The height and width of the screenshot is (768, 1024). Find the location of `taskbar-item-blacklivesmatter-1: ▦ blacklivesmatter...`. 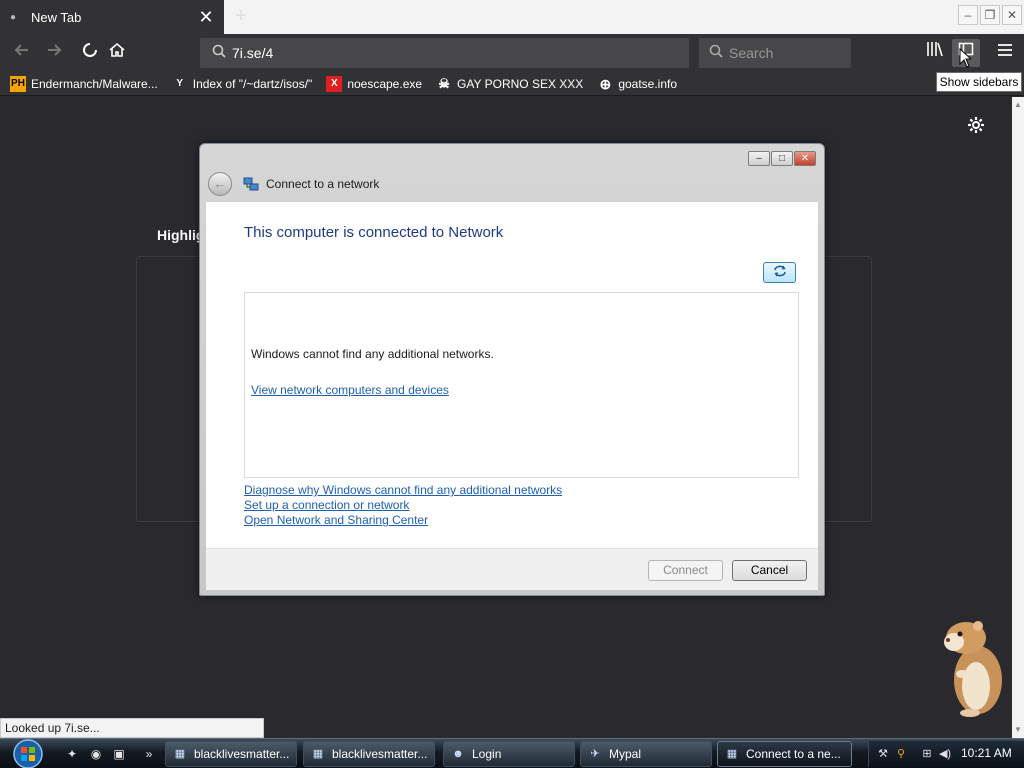

taskbar-item-blacklivesmatter-1: ▦ blacklivesmatter... is located at coordinates (231, 754).